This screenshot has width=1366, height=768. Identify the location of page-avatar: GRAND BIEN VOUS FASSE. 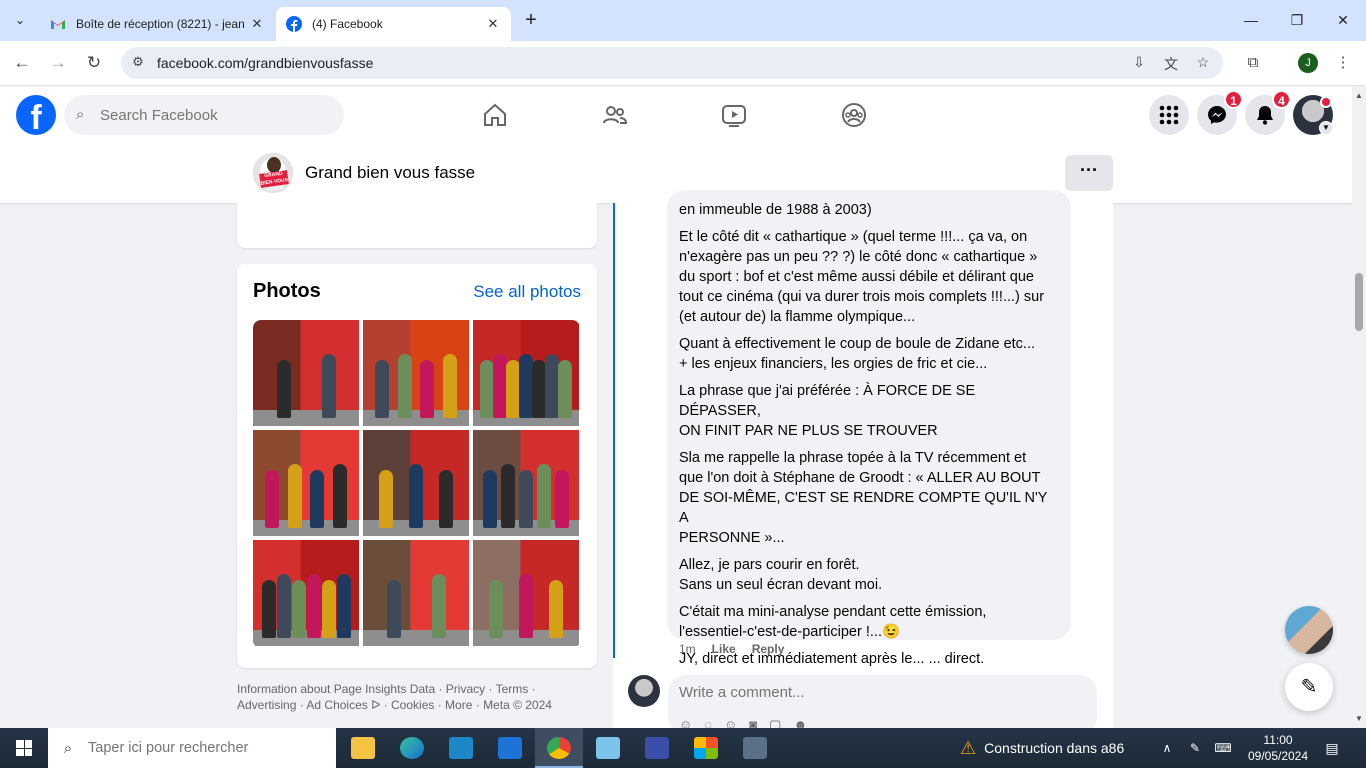
(273, 173).